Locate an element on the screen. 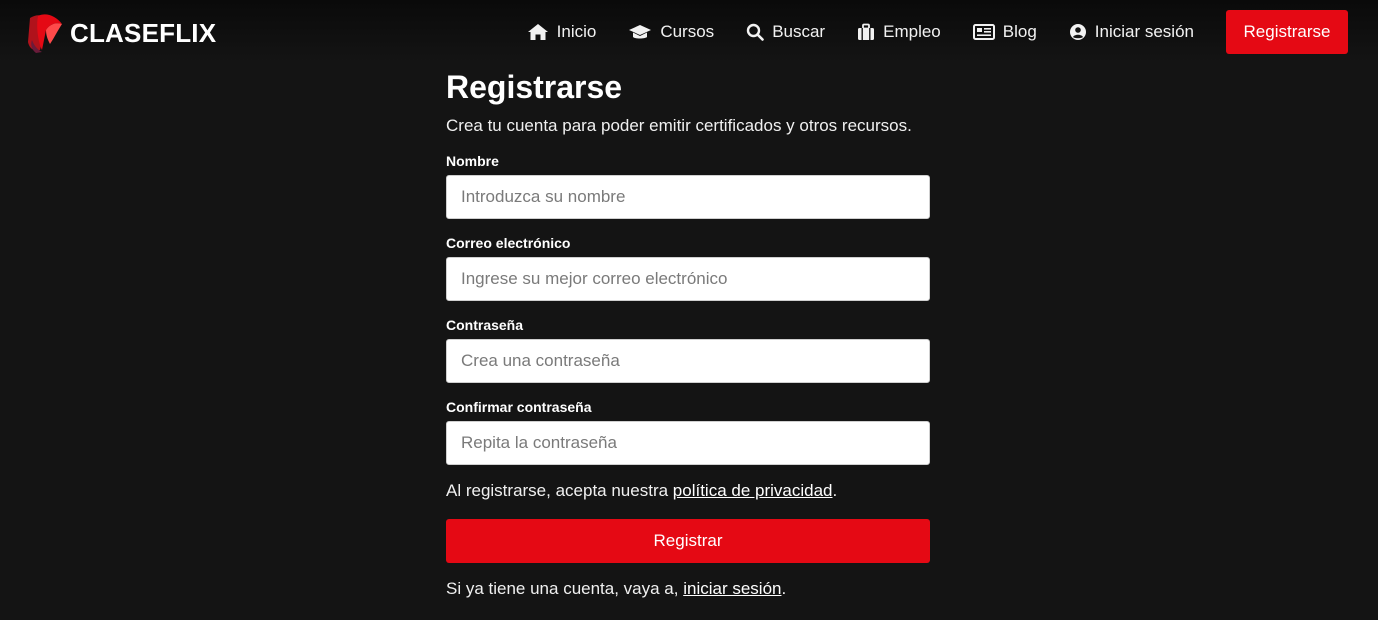 Image resolution: width=1378 pixels, height=620 pixels. claseflix-logo-icon is located at coordinates (46, 33).